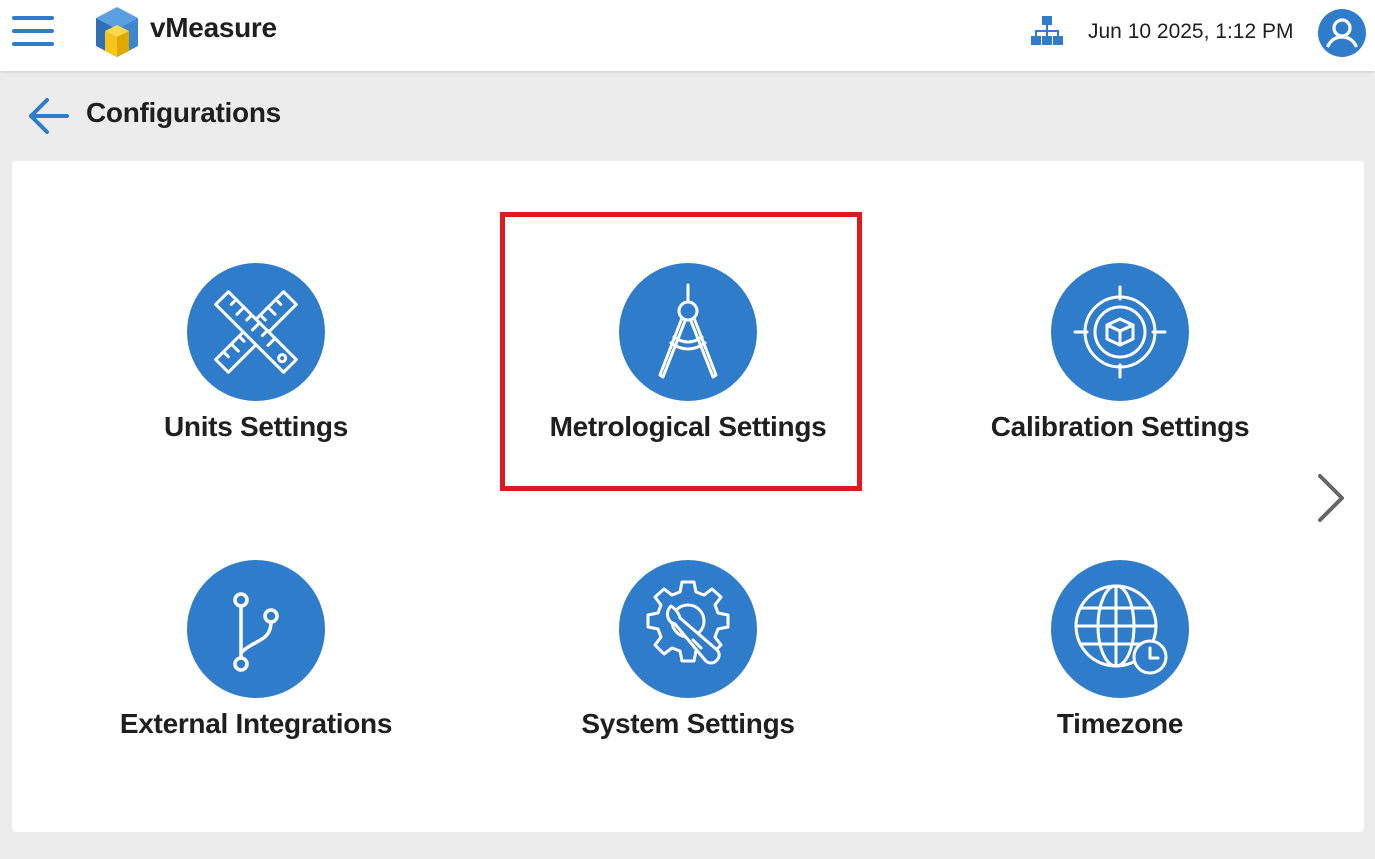  I want to click on tile-label: Calibration Settings, so click(1120, 426).